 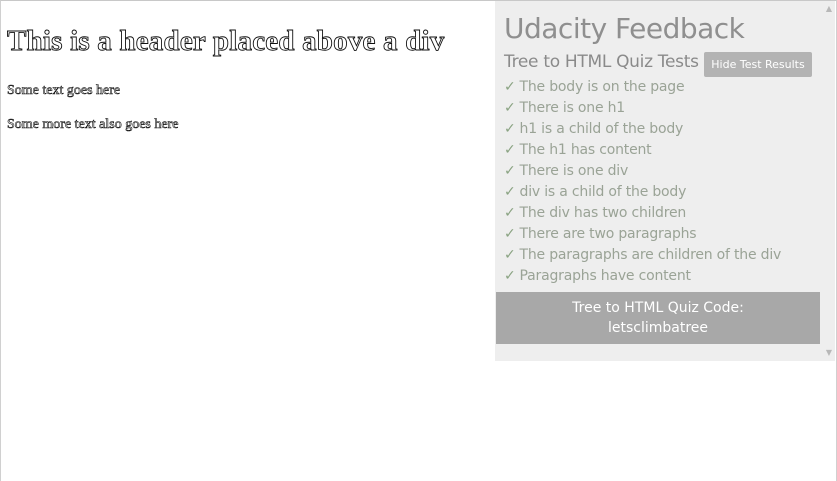 I want to click on test-result-item: ✓ There is one h1, so click(x=642, y=108).